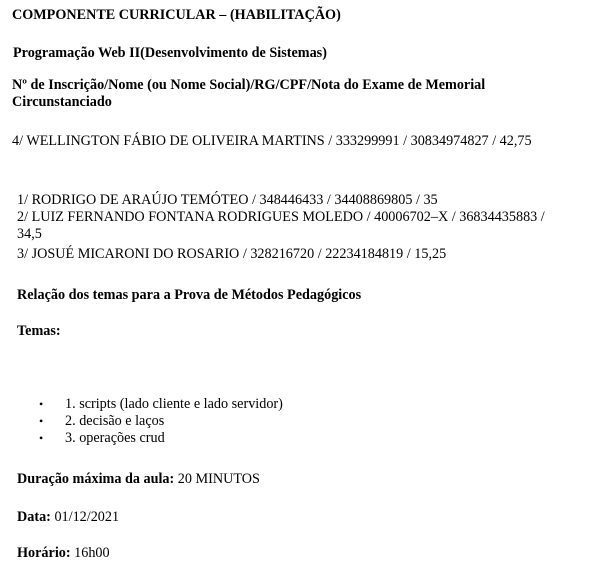 Image resolution: width=599 pixels, height=570 pixels. What do you see at coordinates (87, 517) in the screenshot?
I see `date-value: 01/12/2021` at bounding box center [87, 517].